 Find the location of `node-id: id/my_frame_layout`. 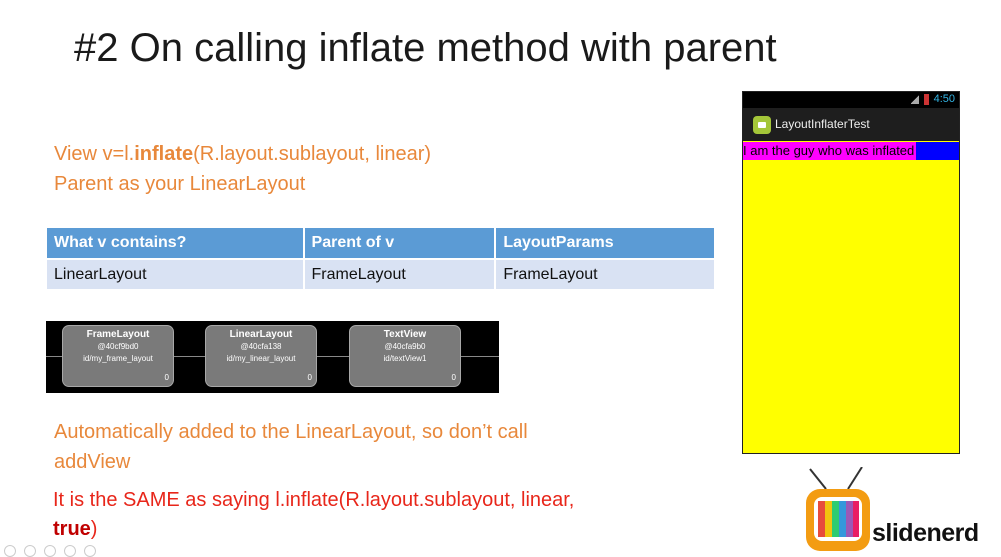

node-id: id/my_frame_layout is located at coordinates (118, 358).